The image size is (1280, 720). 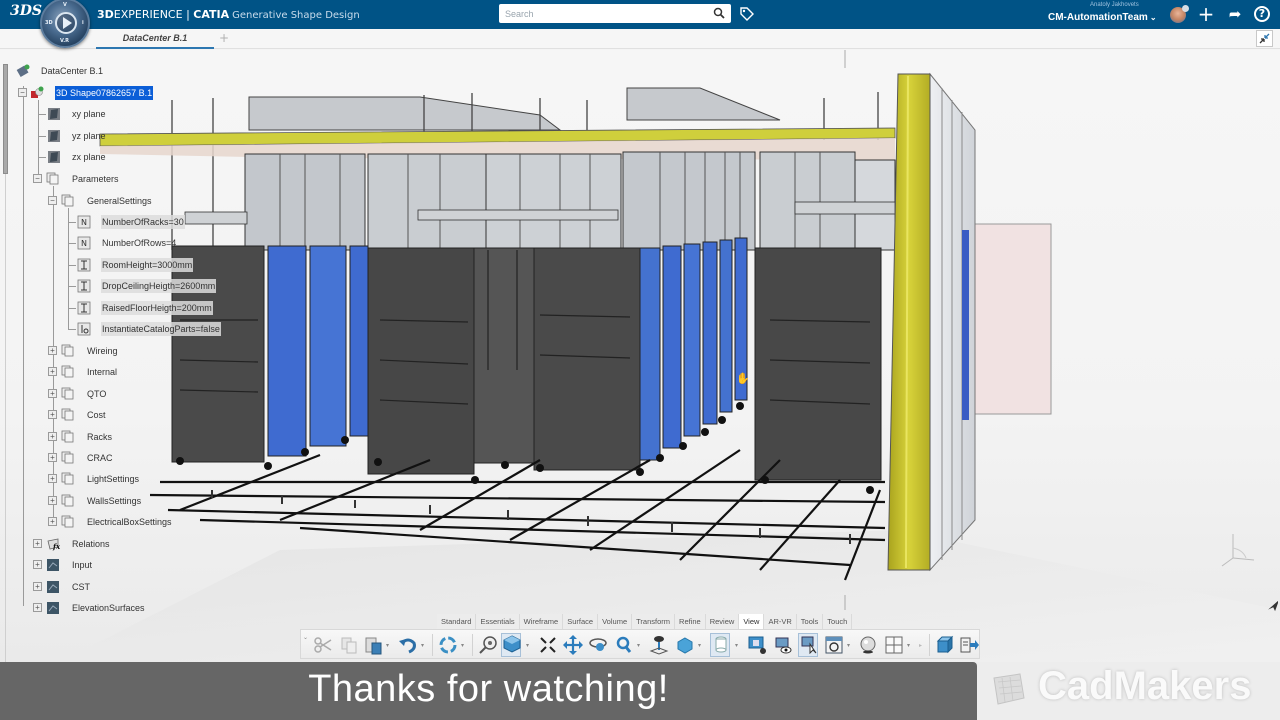 I want to click on update-dropdown-icon: ▾, so click(x=462, y=645).